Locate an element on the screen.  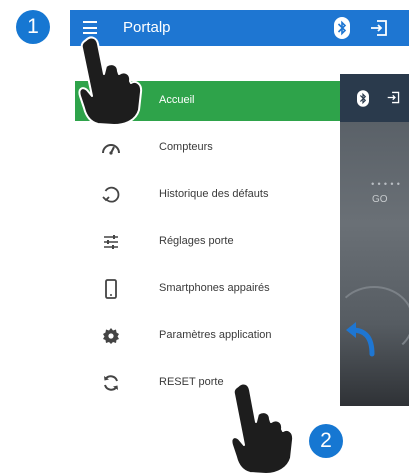
nav-item-label: Accueil is located at coordinates (177, 100).